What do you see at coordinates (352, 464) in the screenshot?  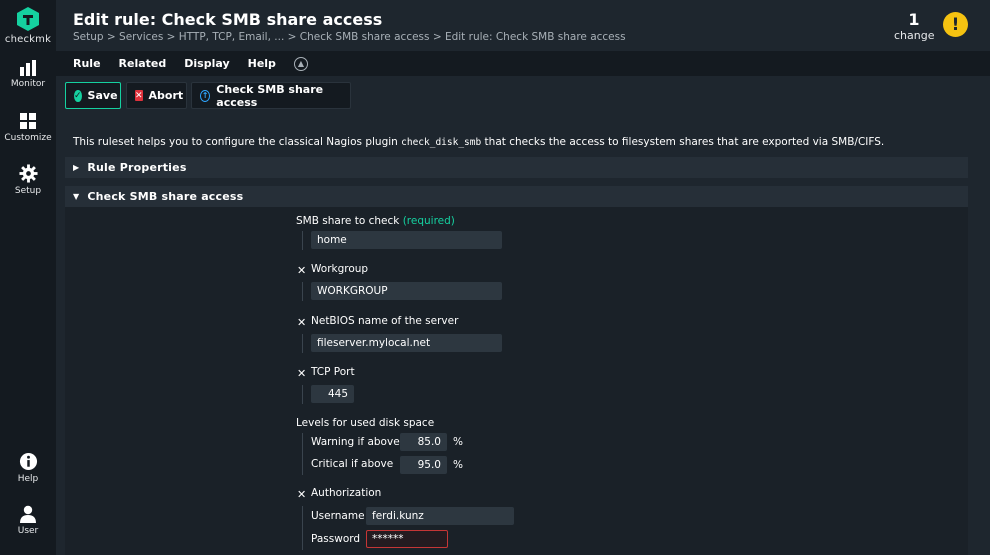 I see `critical-label: Critical if above` at bounding box center [352, 464].